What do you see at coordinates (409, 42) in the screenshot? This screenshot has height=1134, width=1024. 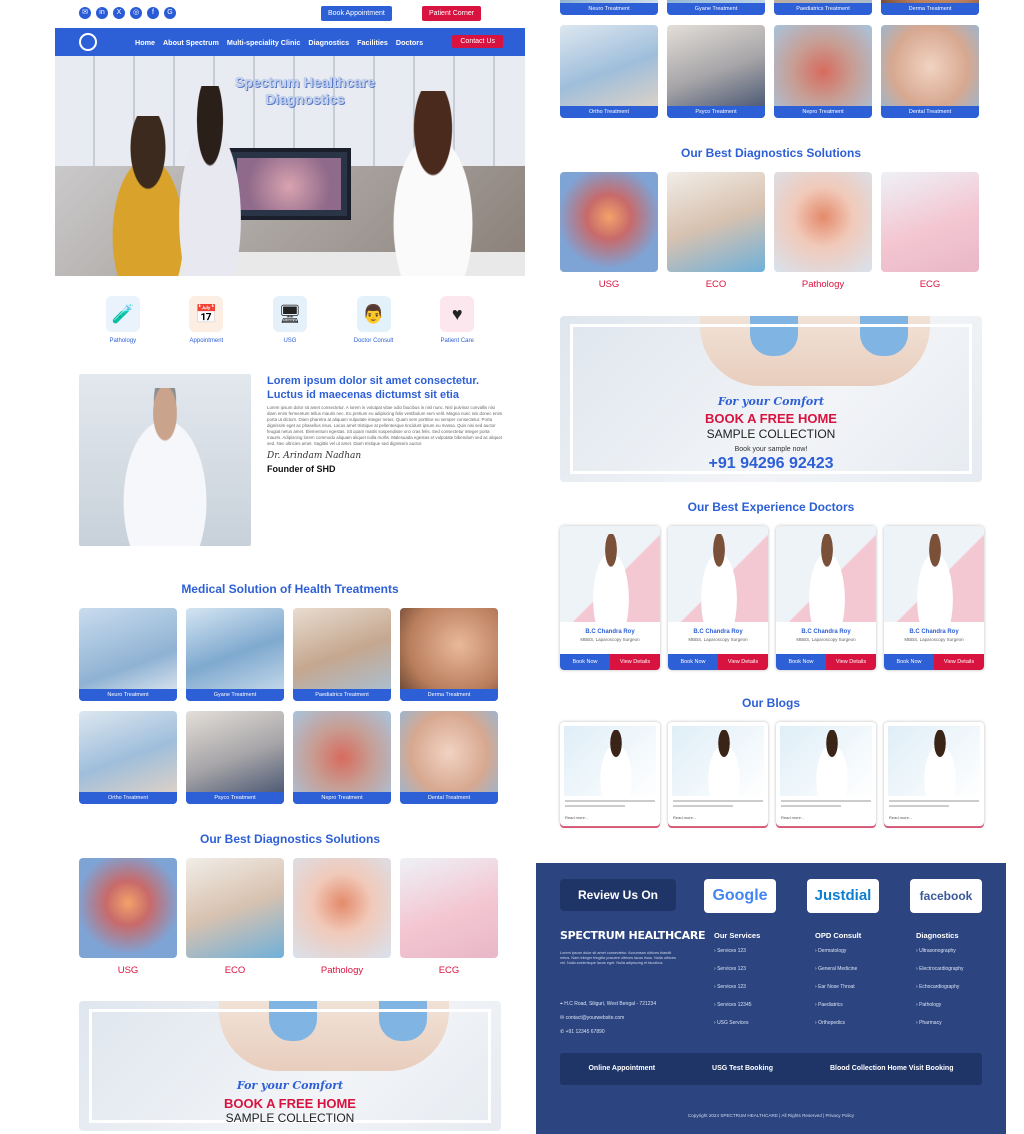 I see `nav-doctors: Doctors` at bounding box center [409, 42].